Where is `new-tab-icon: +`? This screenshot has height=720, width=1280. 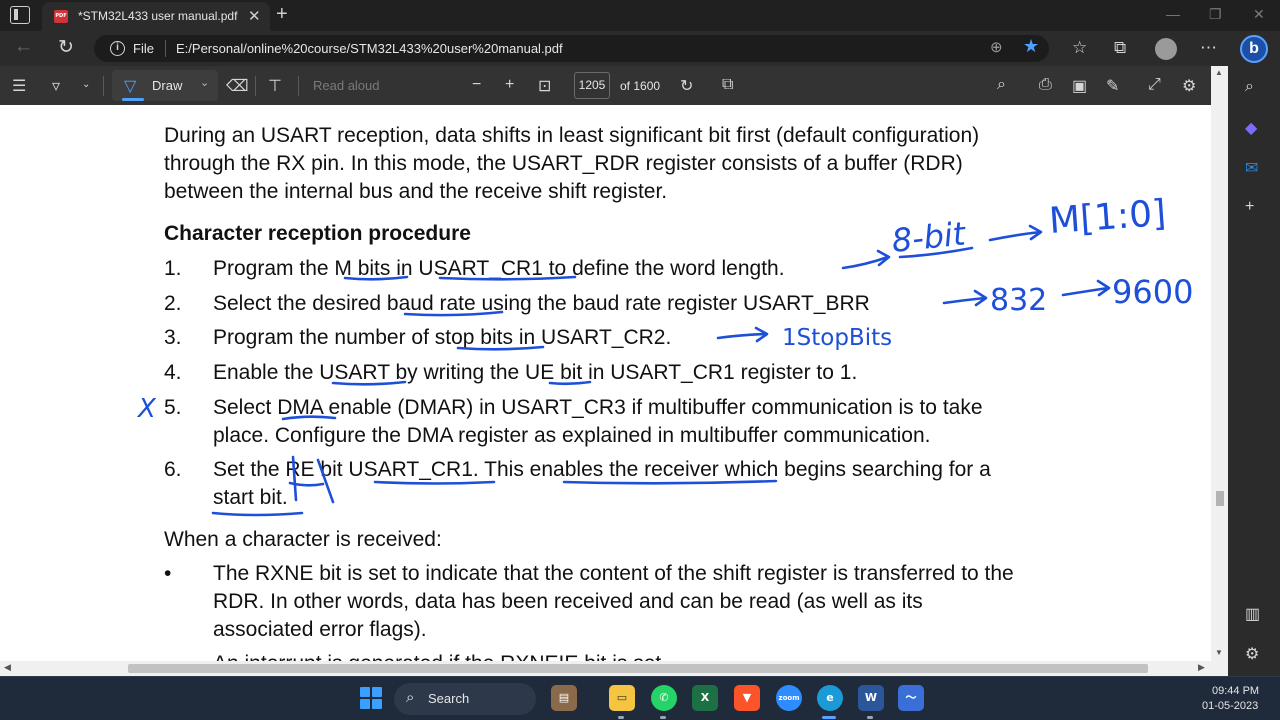
new-tab-icon: + is located at coordinates (282, 14).